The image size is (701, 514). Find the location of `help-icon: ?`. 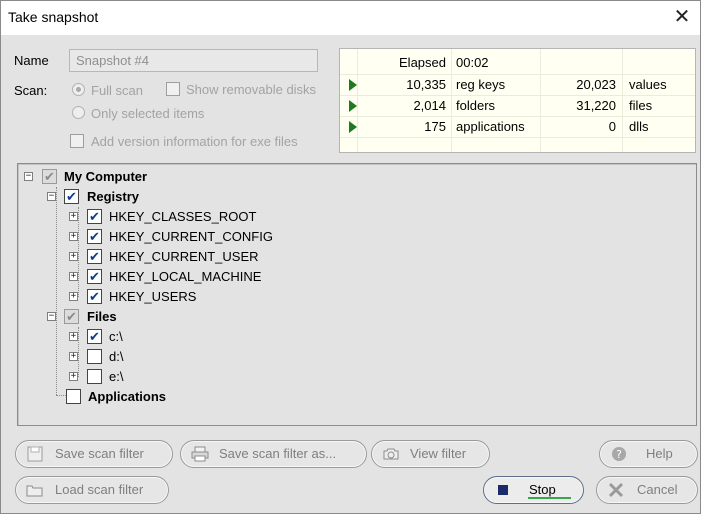

help-icon: ? is located at coordinates (619, 454).